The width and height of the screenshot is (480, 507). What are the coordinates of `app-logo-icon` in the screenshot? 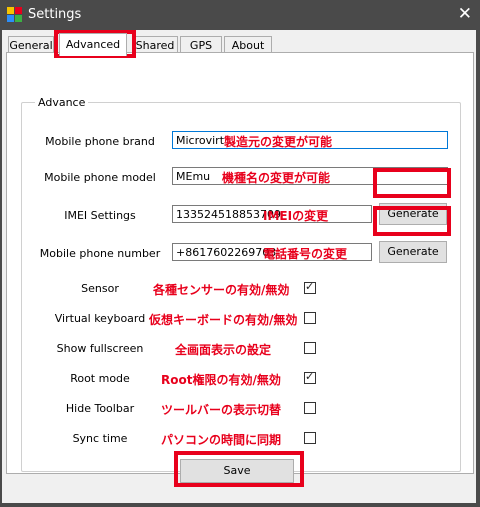 It's located at (14, 14).